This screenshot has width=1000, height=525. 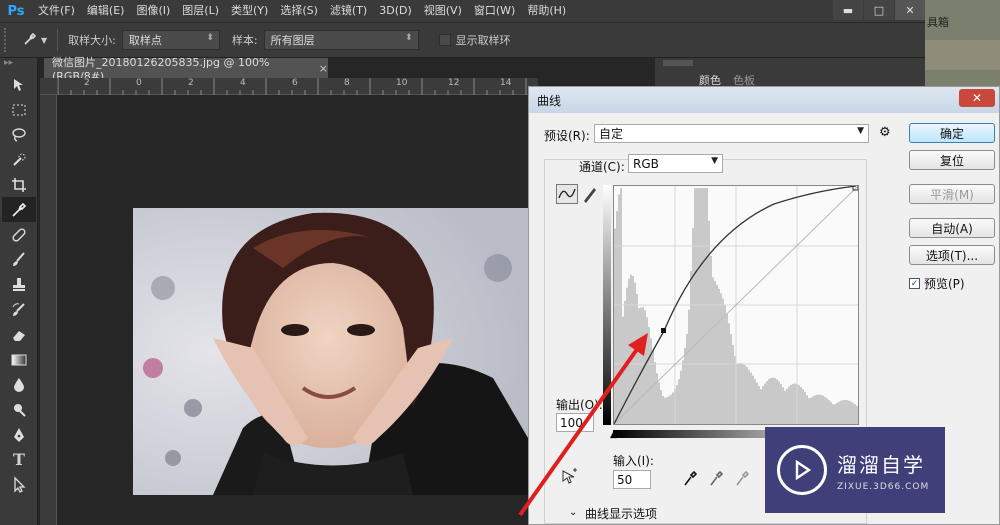 I want to click on tool-preset-picker: ▼, so click(x=34, y=40).